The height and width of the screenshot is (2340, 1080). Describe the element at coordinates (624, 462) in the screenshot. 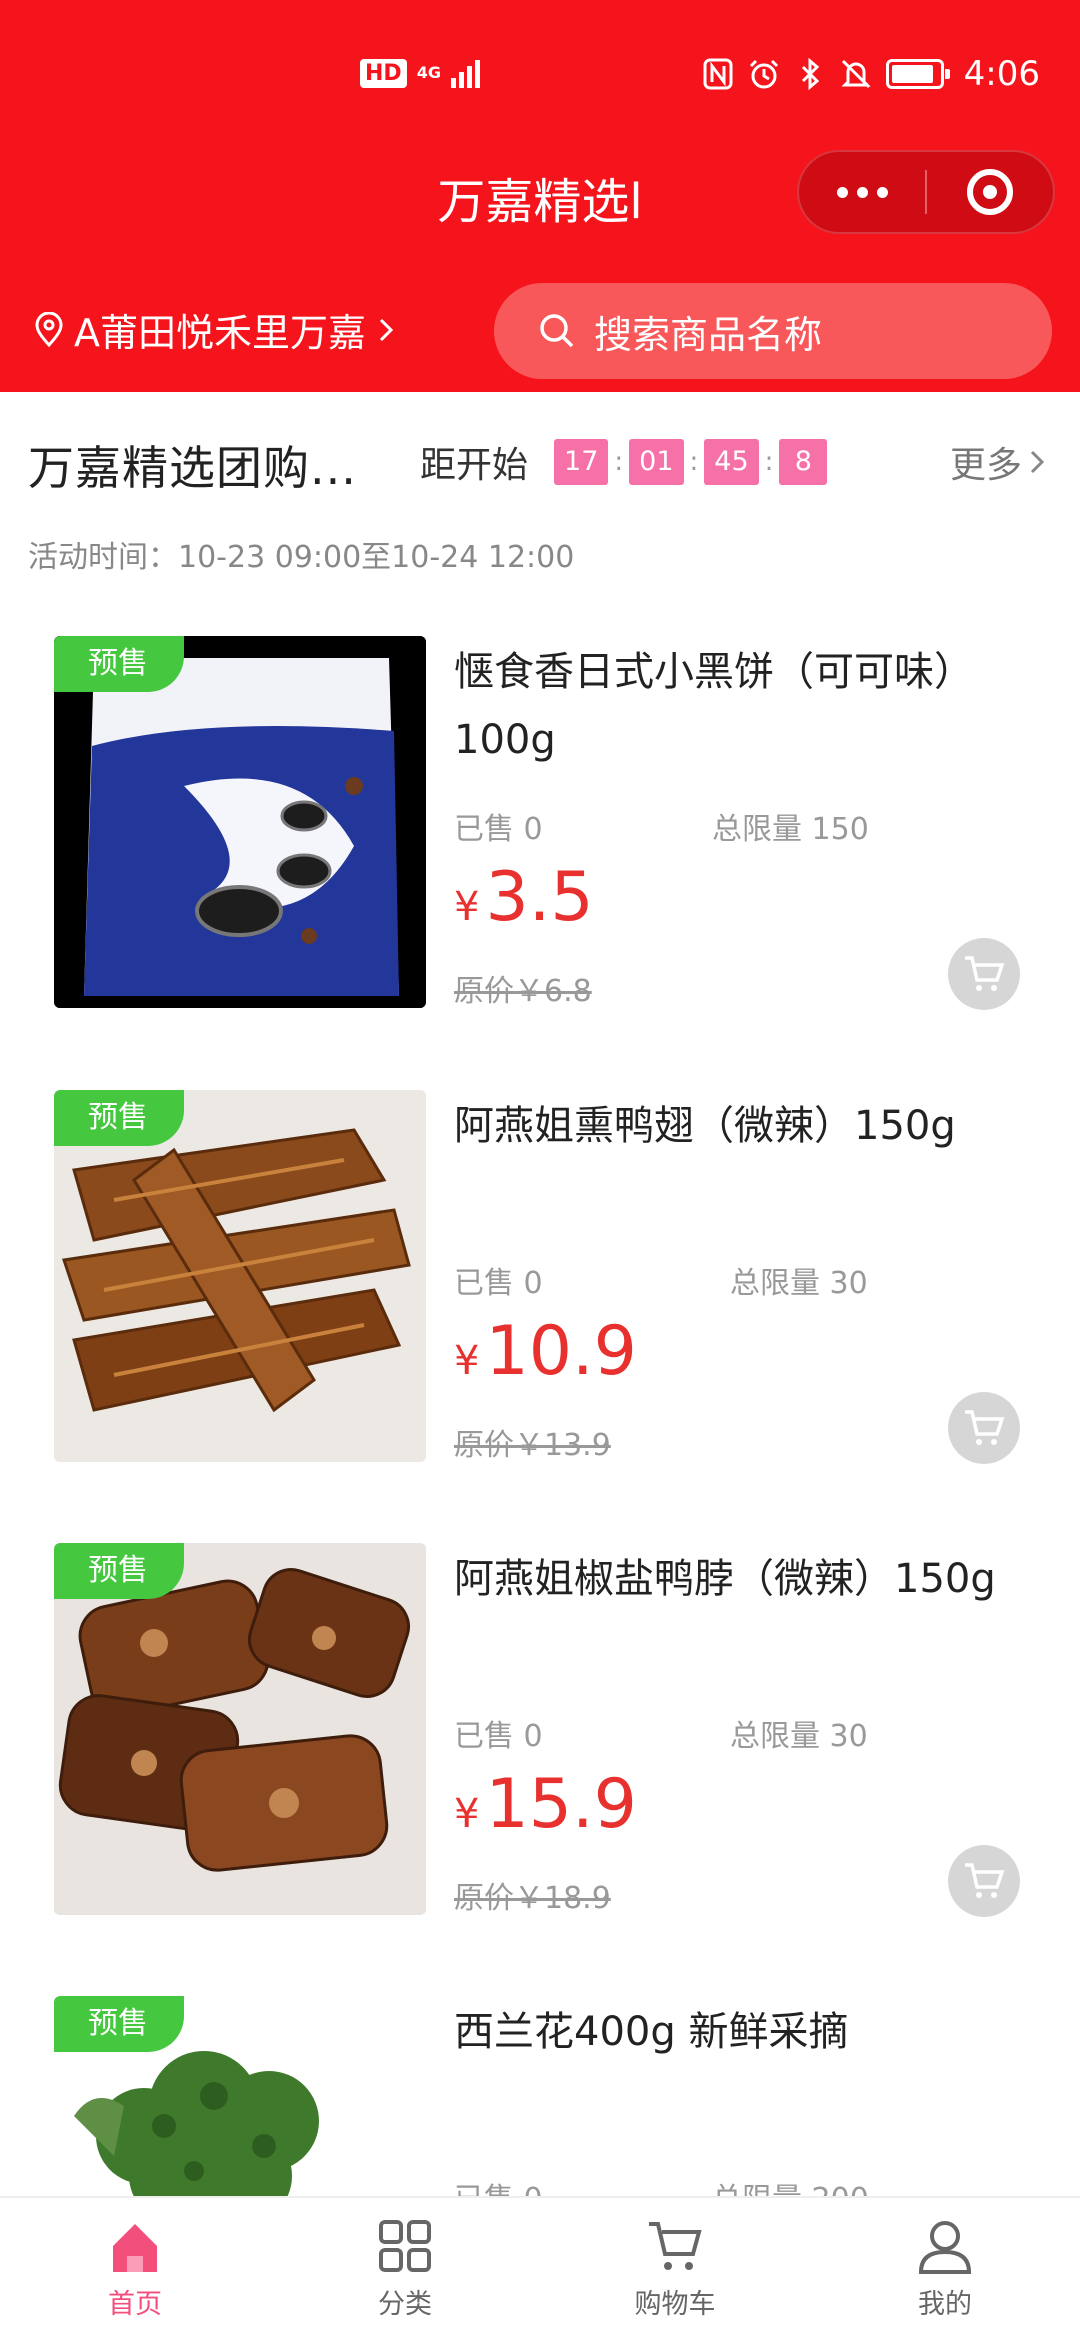

I see `countdown-timer: 距开始 17 : 01 : 45 : 8` at that location.